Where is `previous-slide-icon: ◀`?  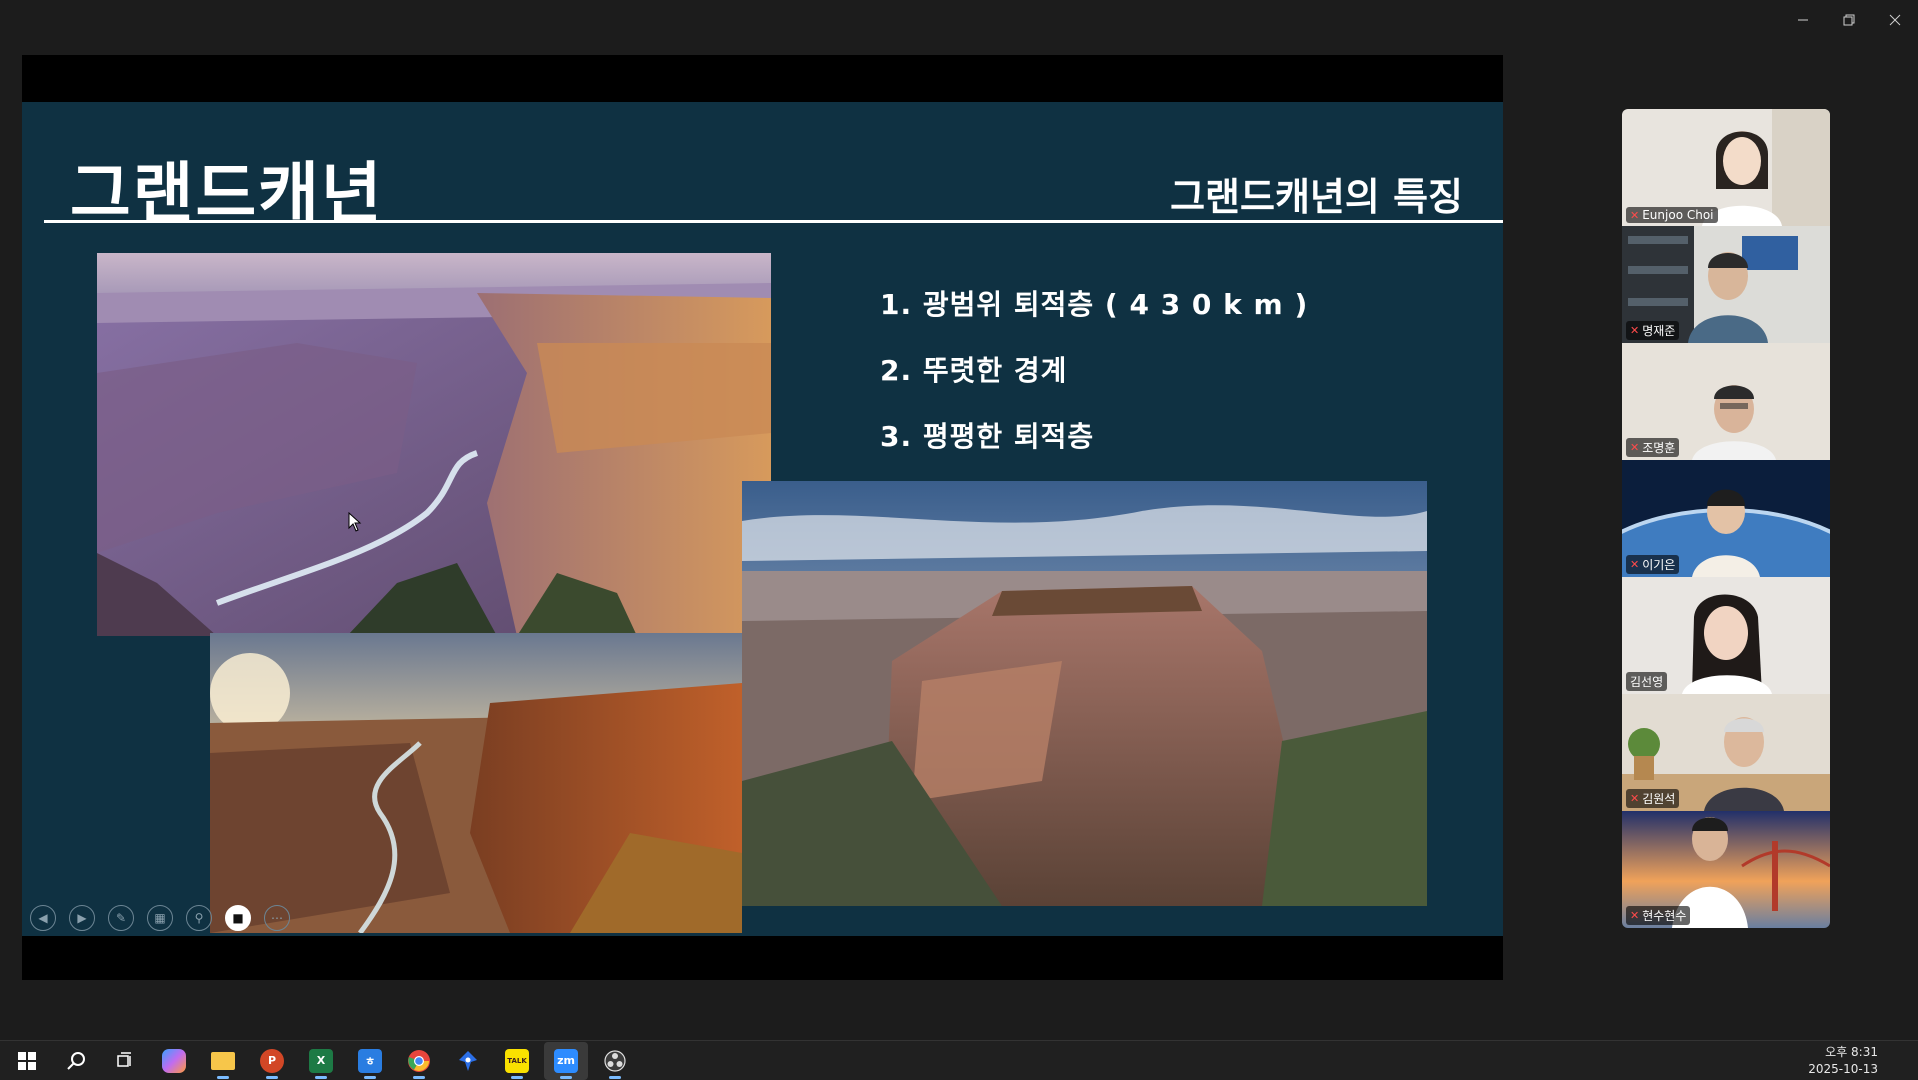
previous-slide-icon: ◀ is located at coordinates (43, 918).